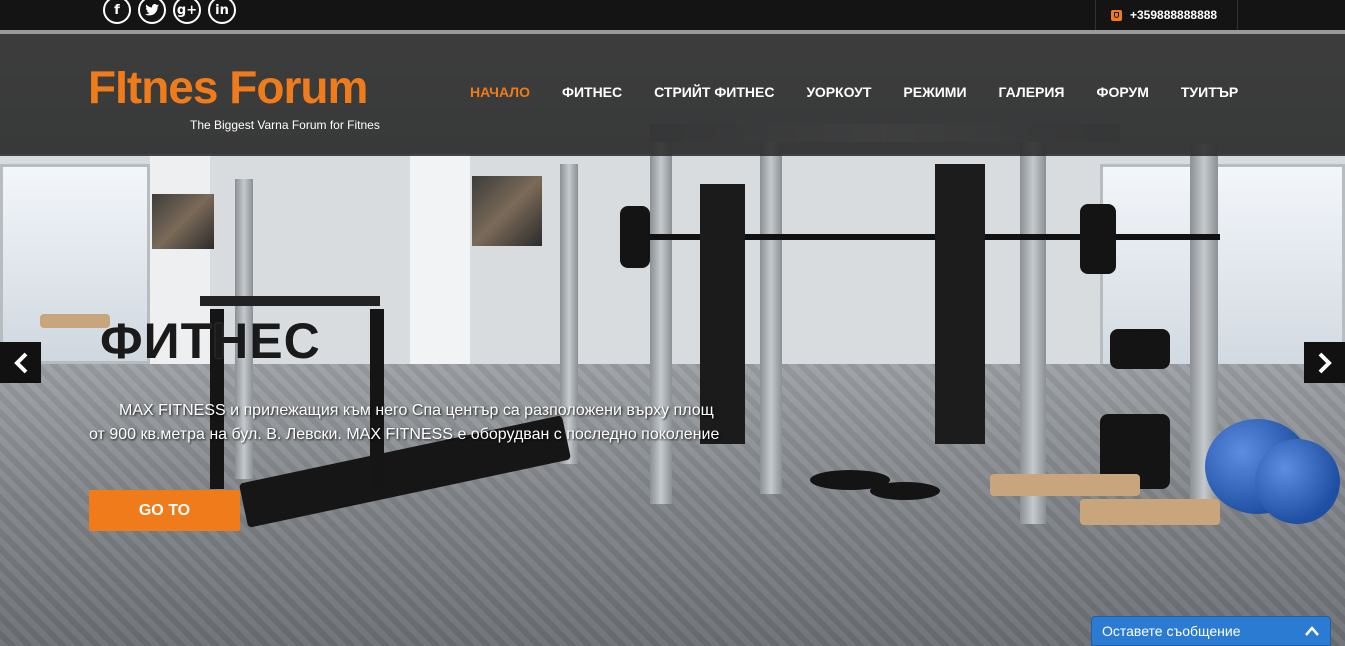  What do you see at coordinates (285, 125) in the screenshot?
I see `site-tagline: The Biggest Varna Forum for Fitnes` at bounding box center [285, 125].